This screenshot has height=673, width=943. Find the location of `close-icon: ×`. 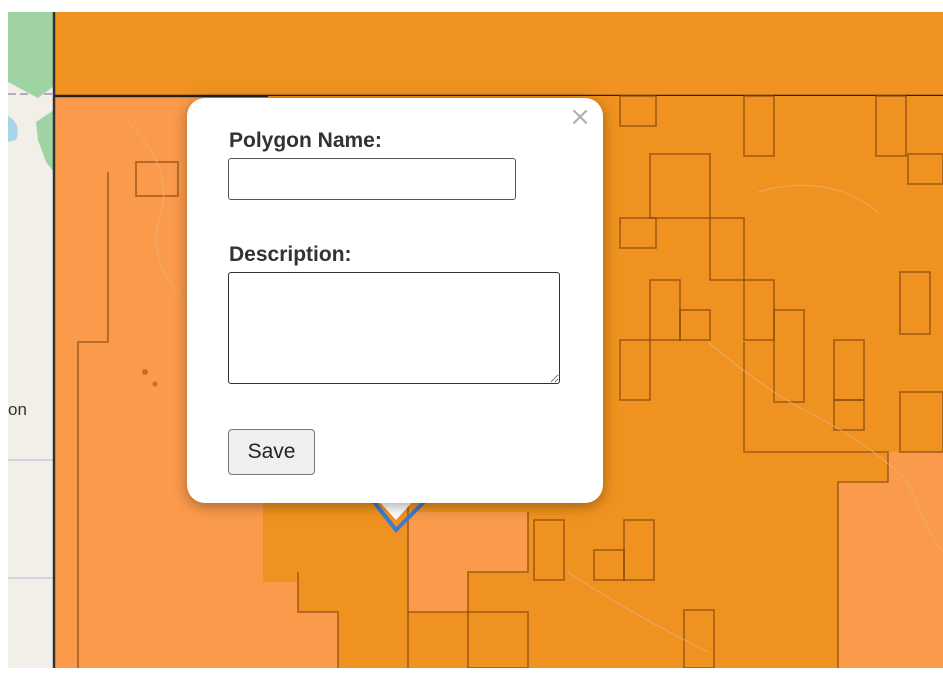

close-icon: × is located at coordinates (580, 117).